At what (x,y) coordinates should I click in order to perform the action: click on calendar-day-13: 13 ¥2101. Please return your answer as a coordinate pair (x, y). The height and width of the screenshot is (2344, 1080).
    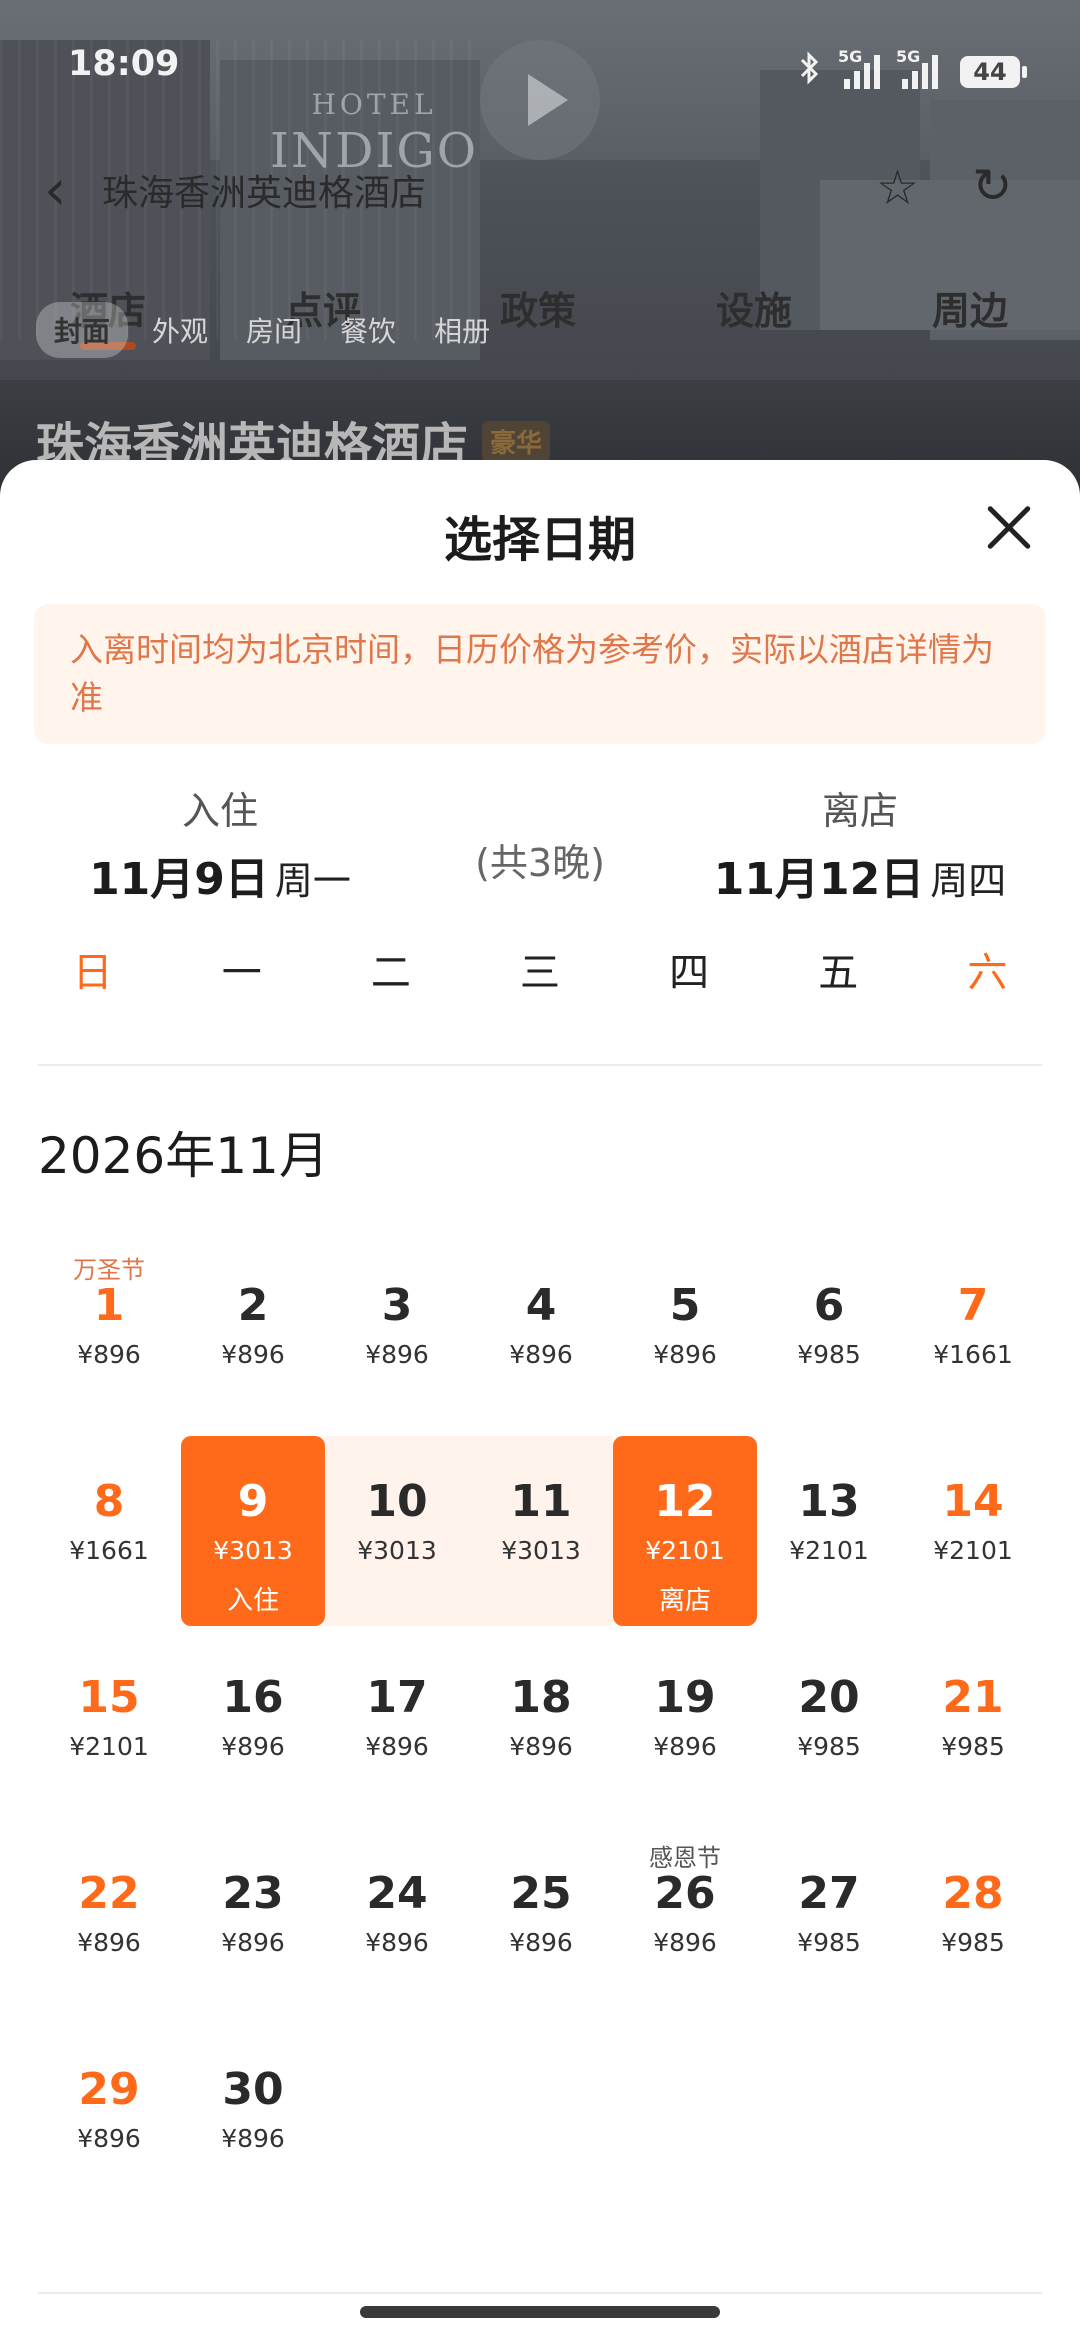
    Looking at the image, I should click on (829, 1531).